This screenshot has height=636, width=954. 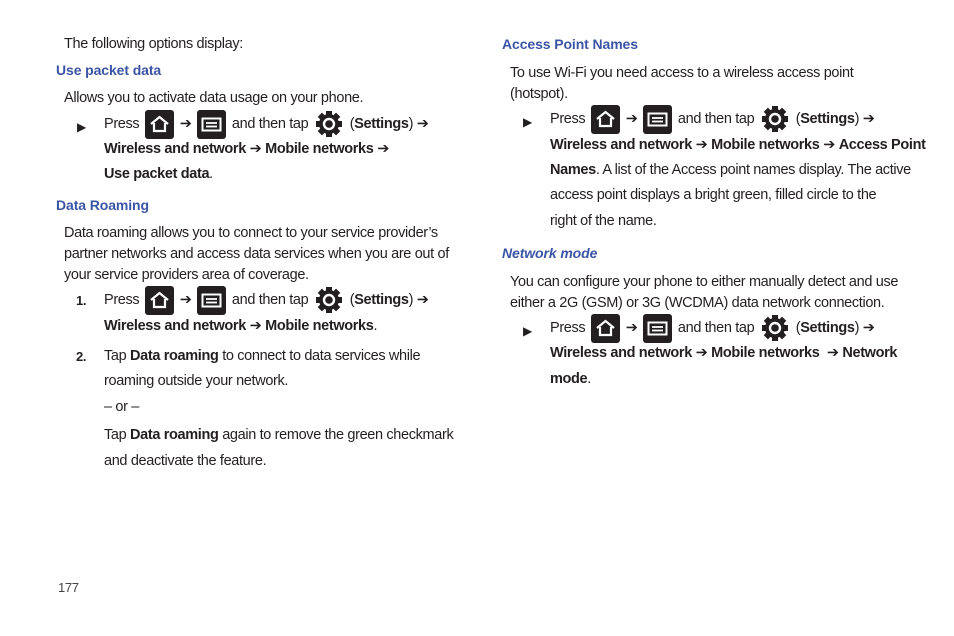 I want to click on use-packet-data-label: Use packet data, so click(x=157, y=174).